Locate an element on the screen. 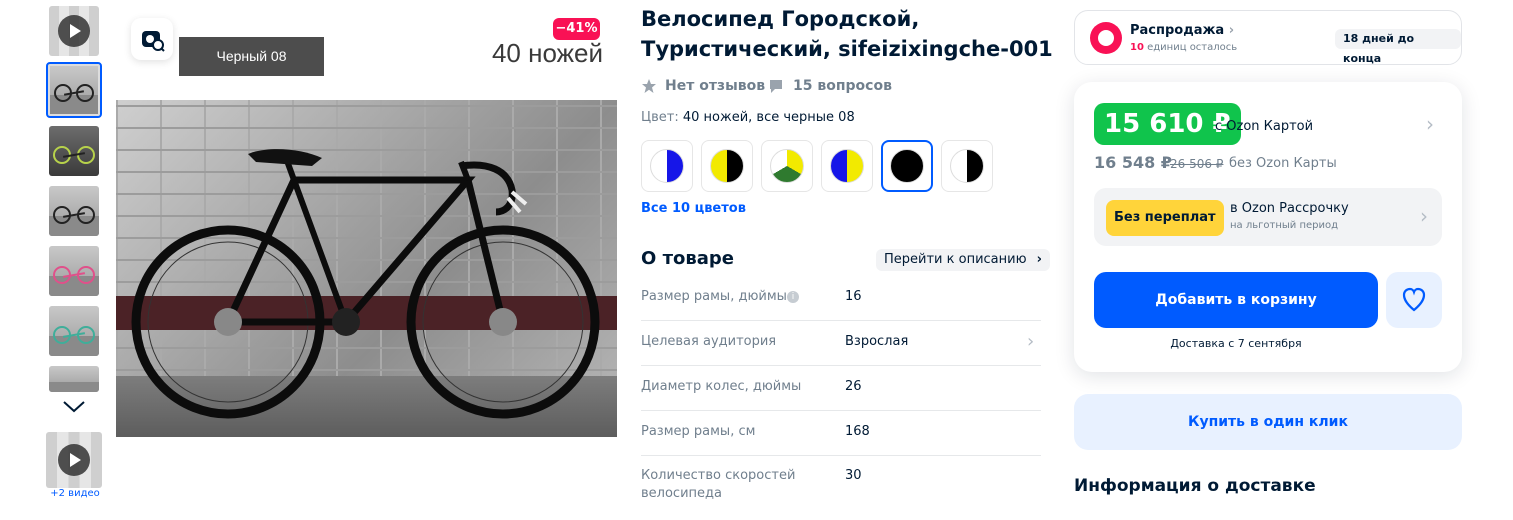 This screenshot has width=1513, height=520. variant-label: Черный 08 is located at coordinates (251, 56).